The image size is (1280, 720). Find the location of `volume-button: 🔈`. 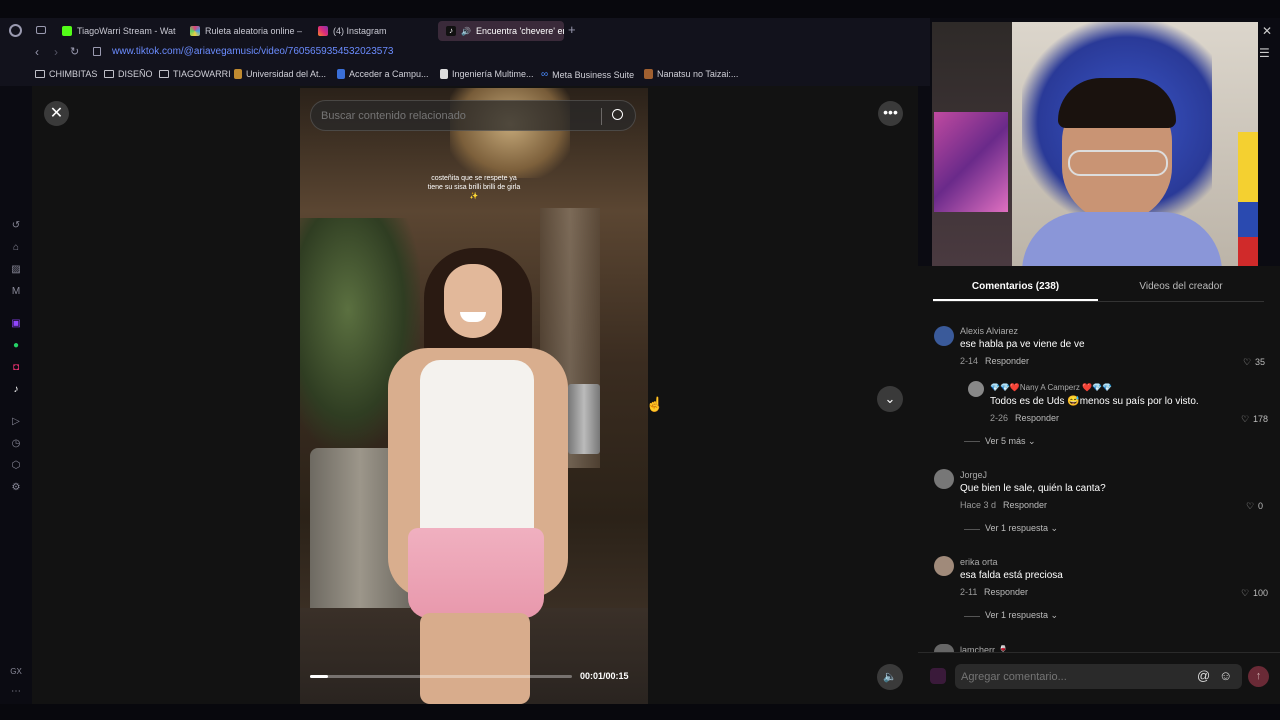

volume-button: 🔈 is located at coordinates (890, 677).